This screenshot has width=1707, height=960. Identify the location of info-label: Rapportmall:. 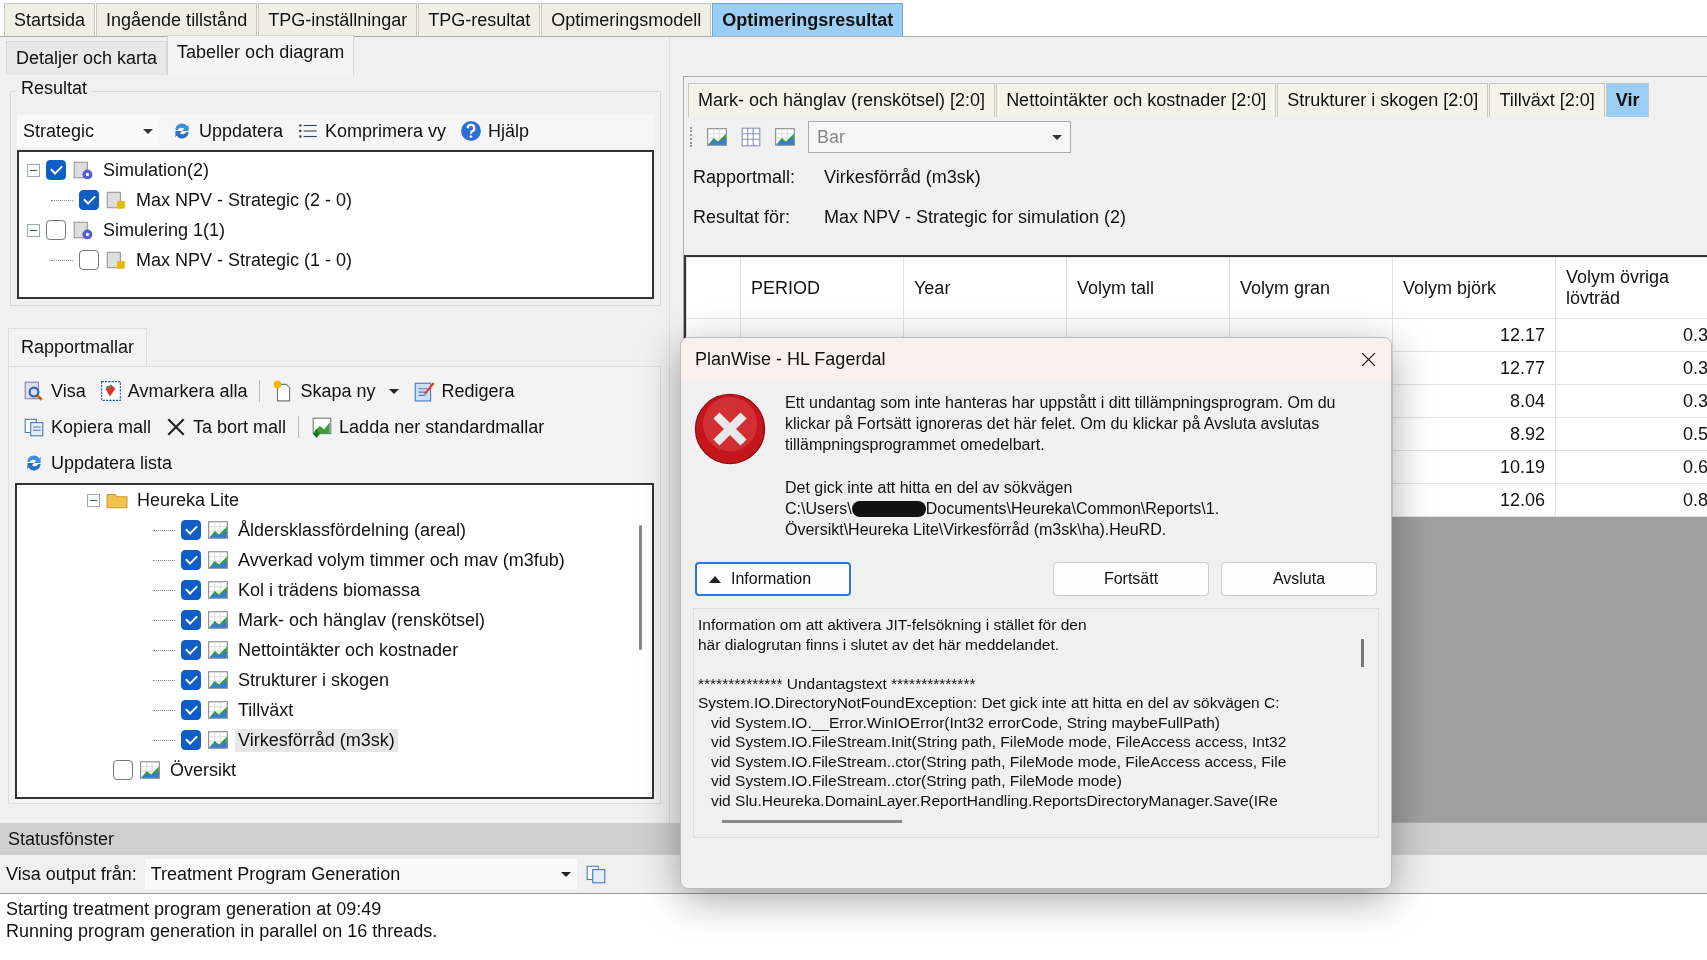
(745, 177).